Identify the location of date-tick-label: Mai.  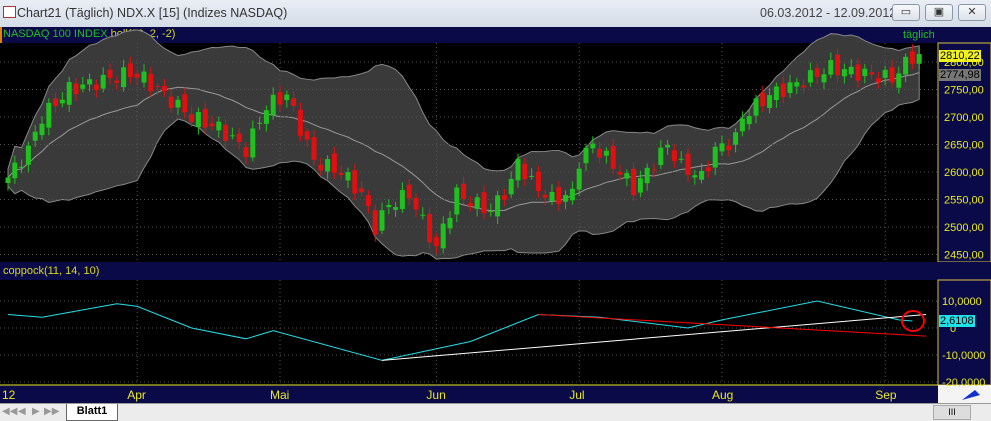
(279, 395).